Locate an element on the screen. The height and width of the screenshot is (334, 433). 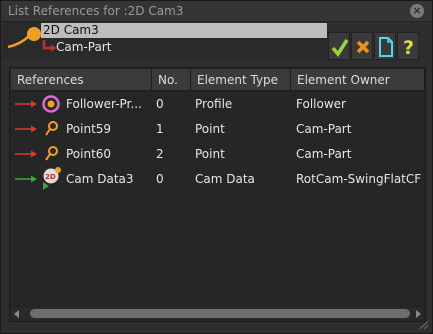
horizontal-scrollbar is located at coordinates (217, 313).